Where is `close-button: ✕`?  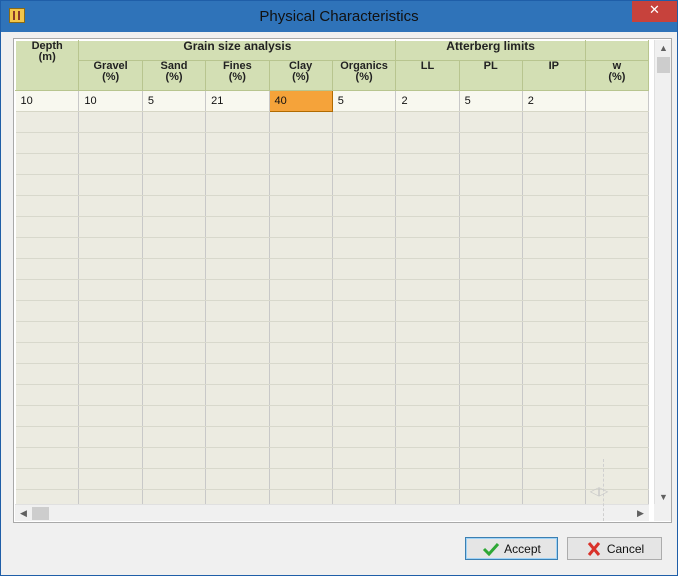
close-button: ✕ is located at coordinates (654, 11).